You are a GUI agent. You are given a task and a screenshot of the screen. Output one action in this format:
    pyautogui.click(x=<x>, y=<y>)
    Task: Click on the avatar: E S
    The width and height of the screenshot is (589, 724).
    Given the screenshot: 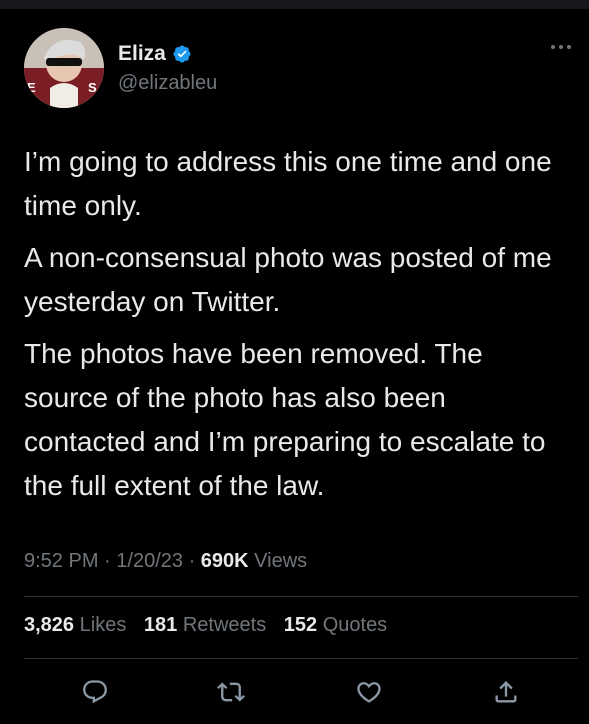 What is the action you would take?
    pyautogui.click(x=64, y=68)
    